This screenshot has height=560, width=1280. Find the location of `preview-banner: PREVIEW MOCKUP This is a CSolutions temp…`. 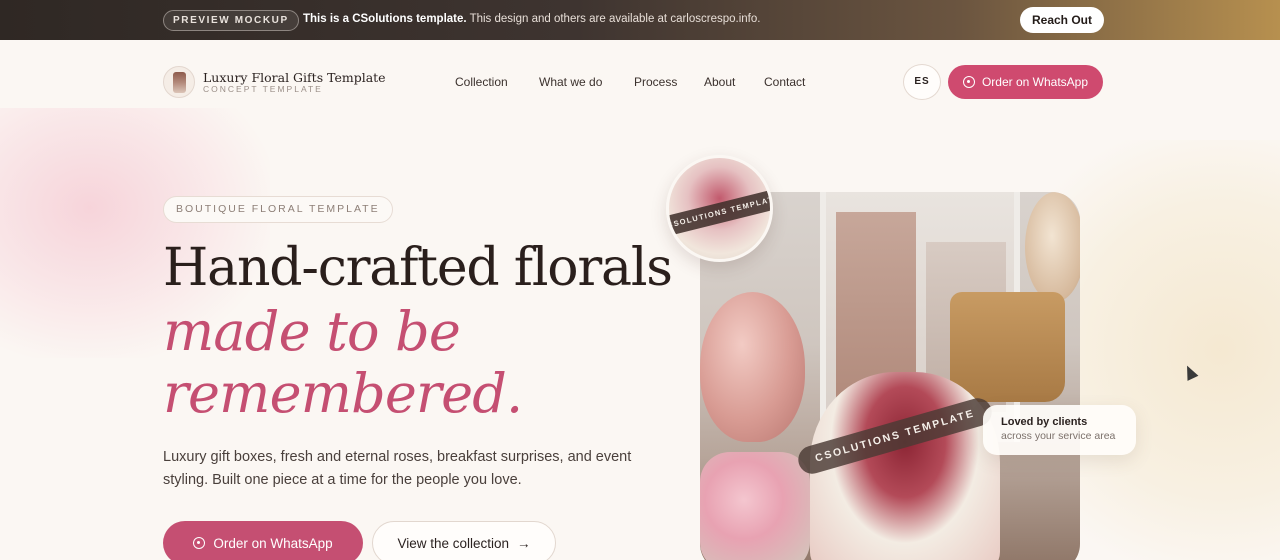

preview-banner: PREVIEW MOCKUP This is a CSolutions temp… is located at coordinates (640, 20).